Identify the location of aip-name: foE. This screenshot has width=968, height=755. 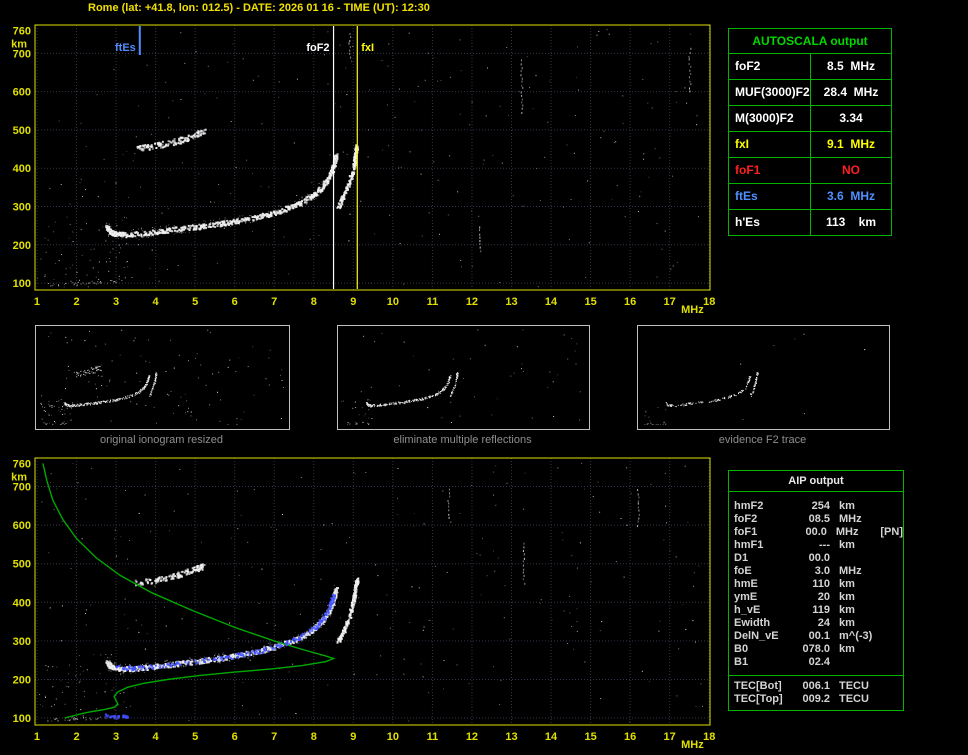
(743, 571).